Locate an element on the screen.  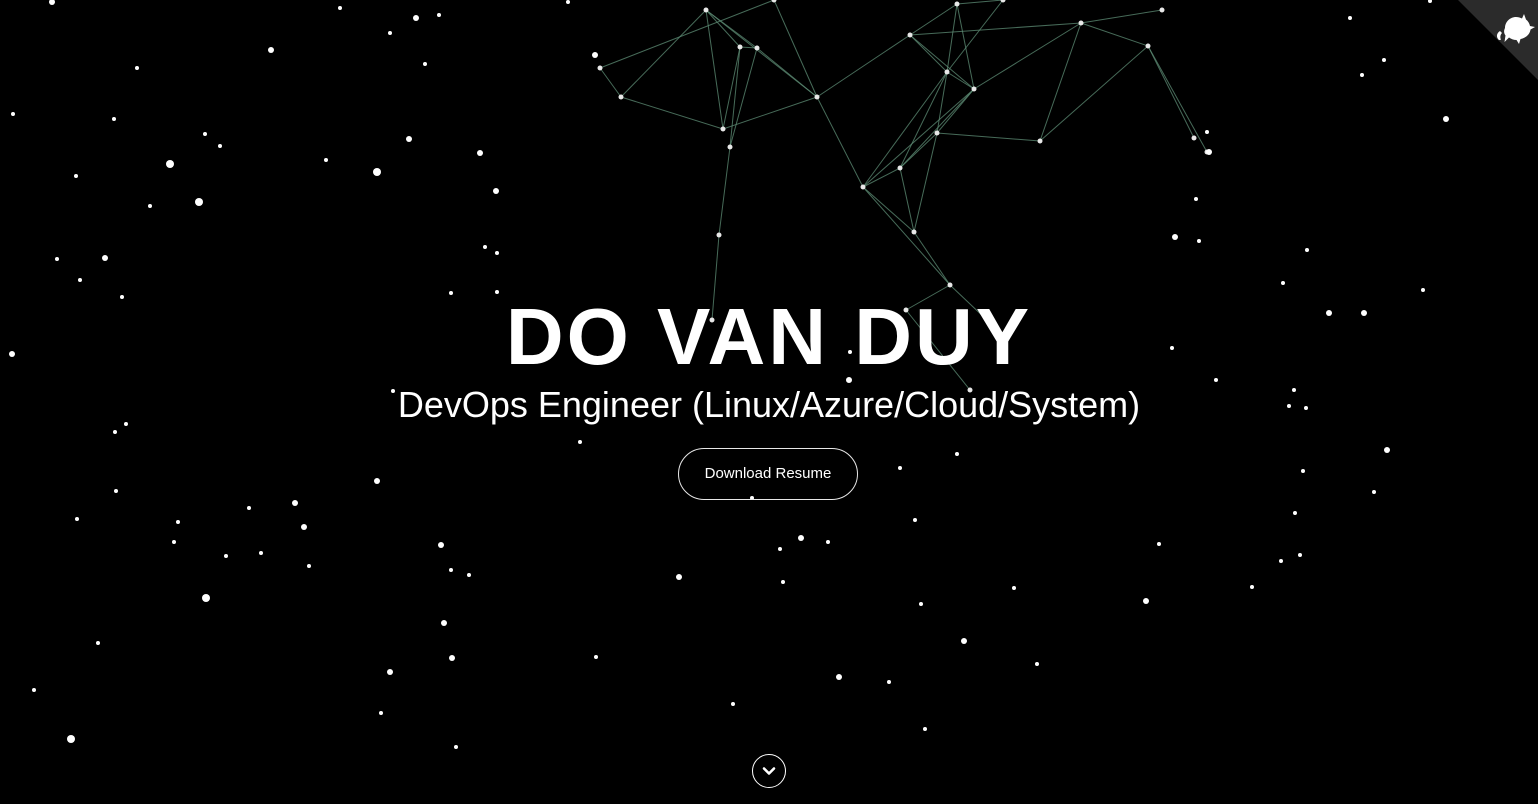
chevron-down-icon is located at coordinates (769, 771).